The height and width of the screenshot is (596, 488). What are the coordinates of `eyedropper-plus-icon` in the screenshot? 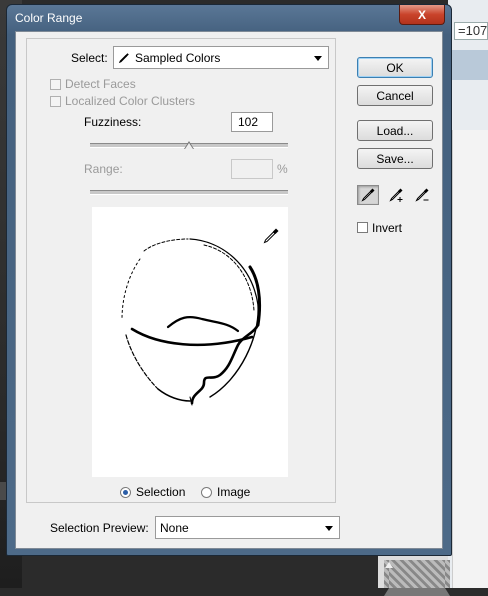 It's located at (396, 195).